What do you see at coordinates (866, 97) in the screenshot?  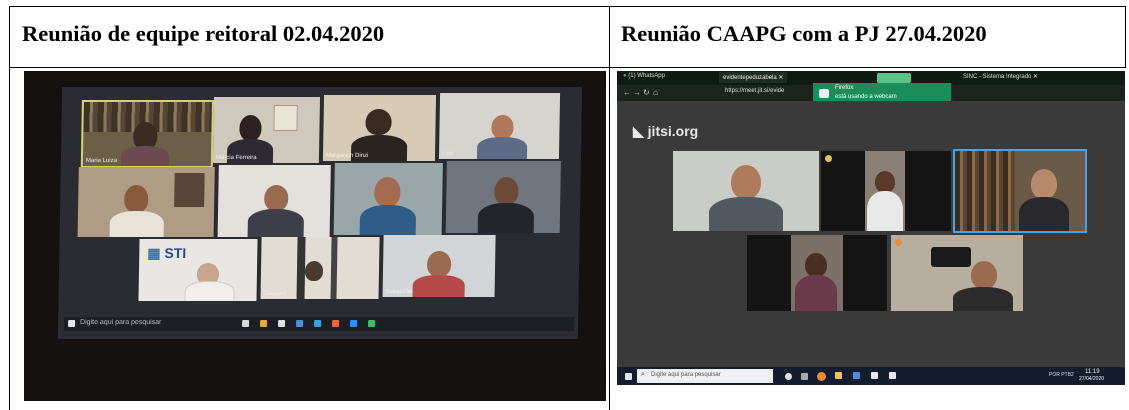 I see `notification-body: está usando a webcam` at bounding box center [866, 97].